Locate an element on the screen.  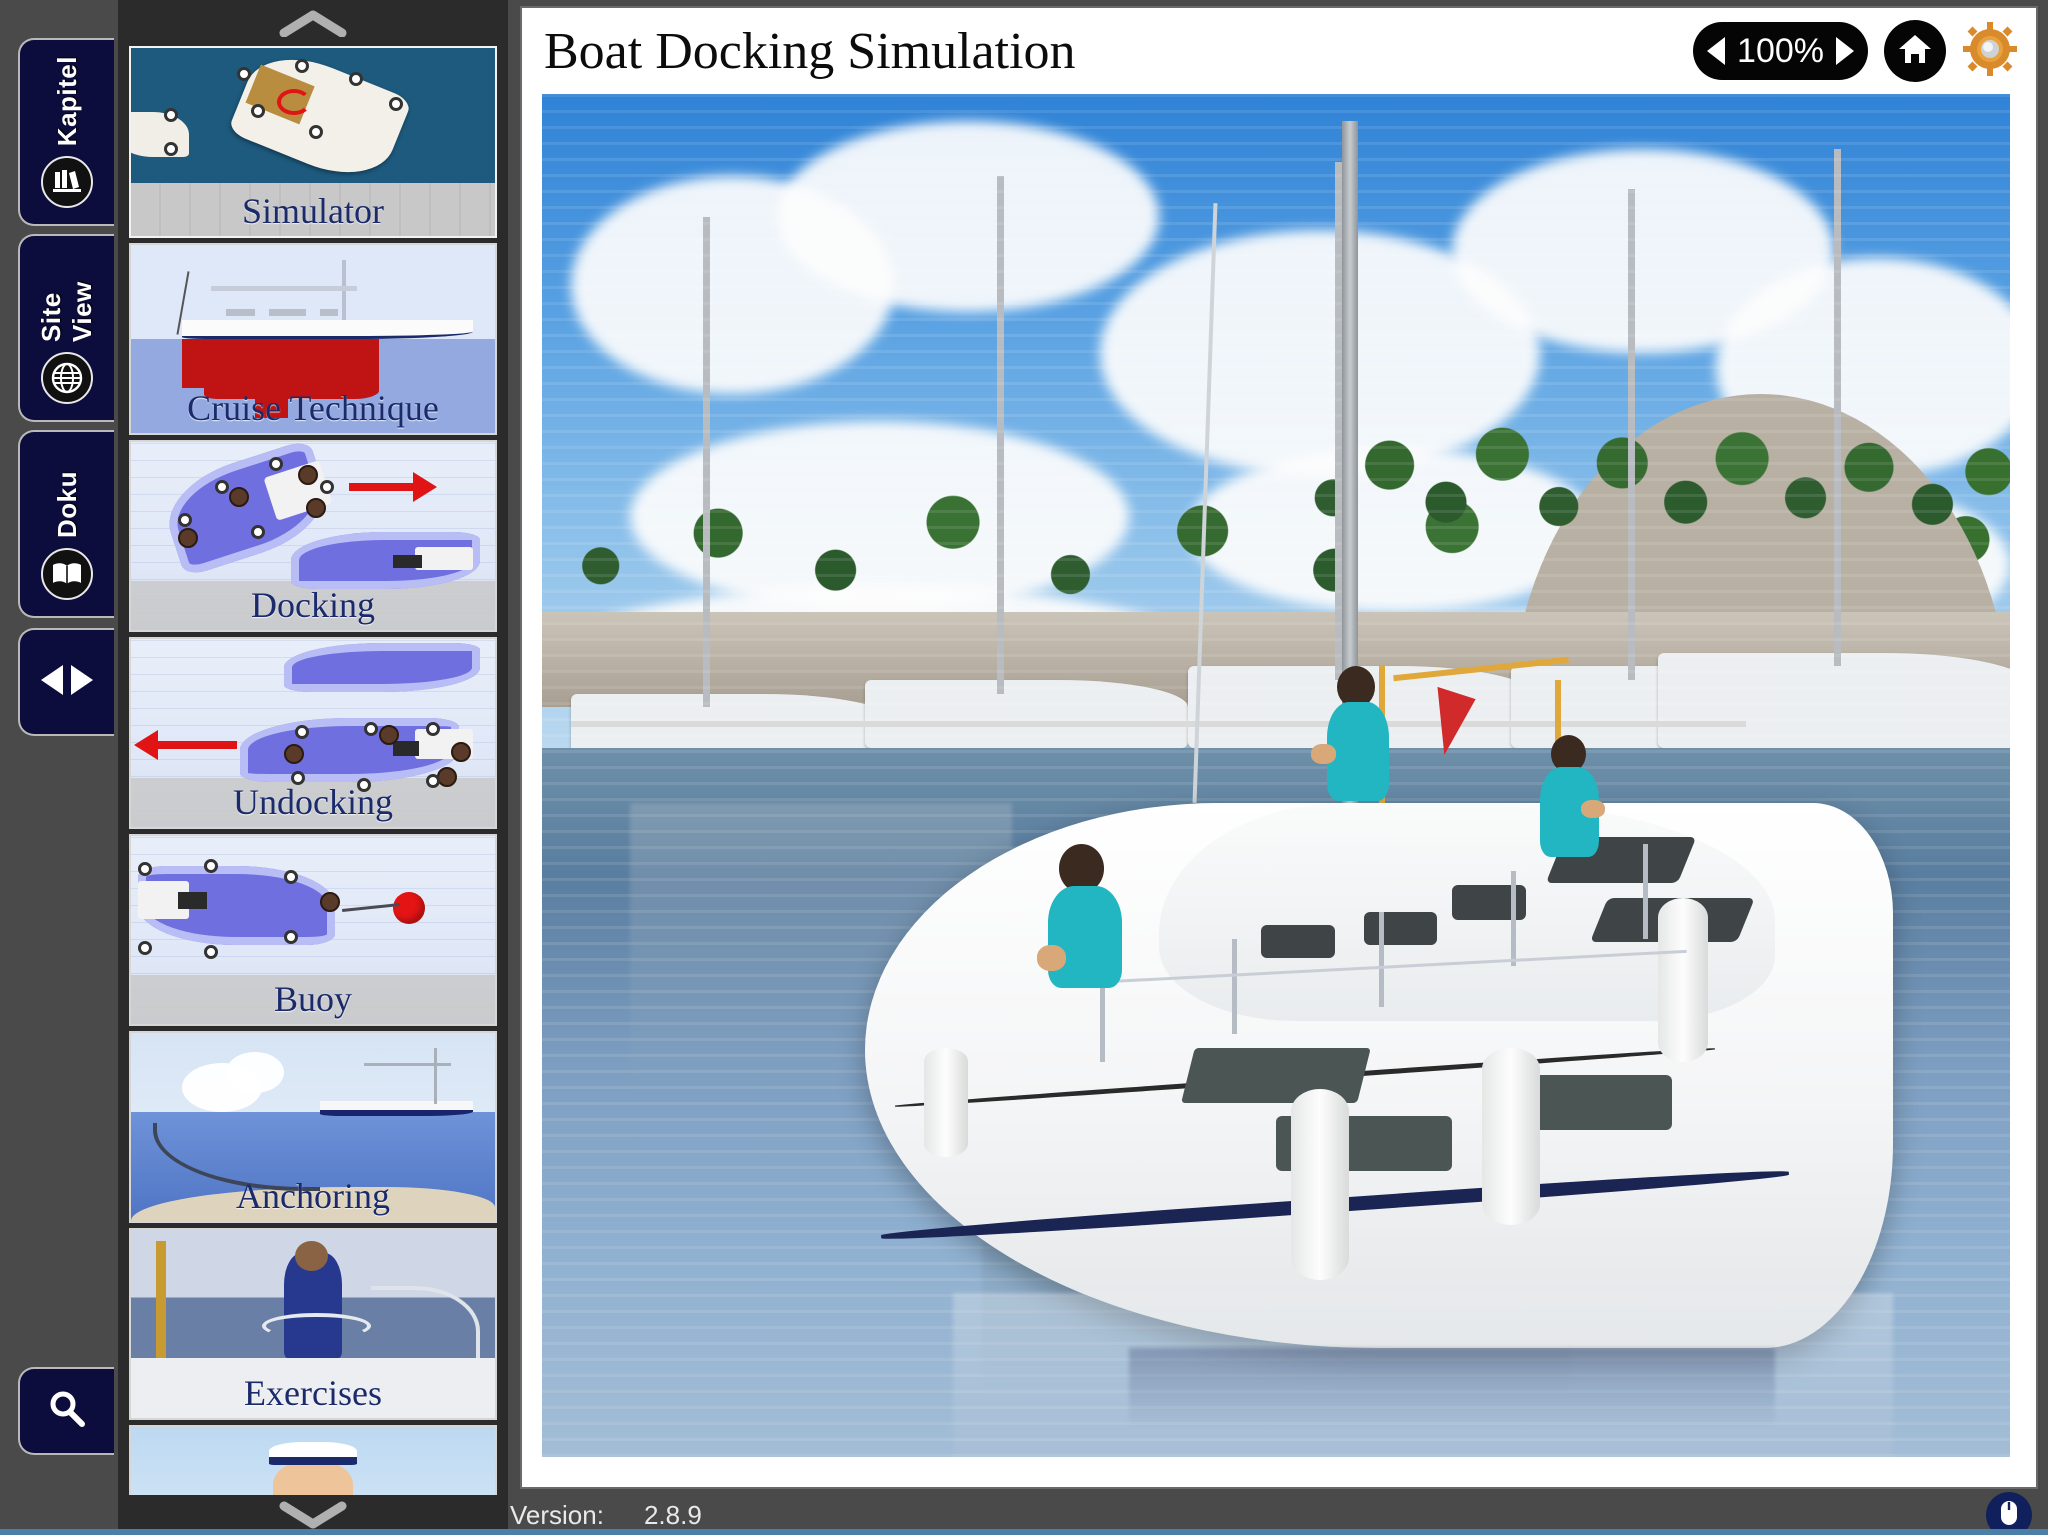
page-title: Boat Docking Simulation is located at coordinates (810, 51).